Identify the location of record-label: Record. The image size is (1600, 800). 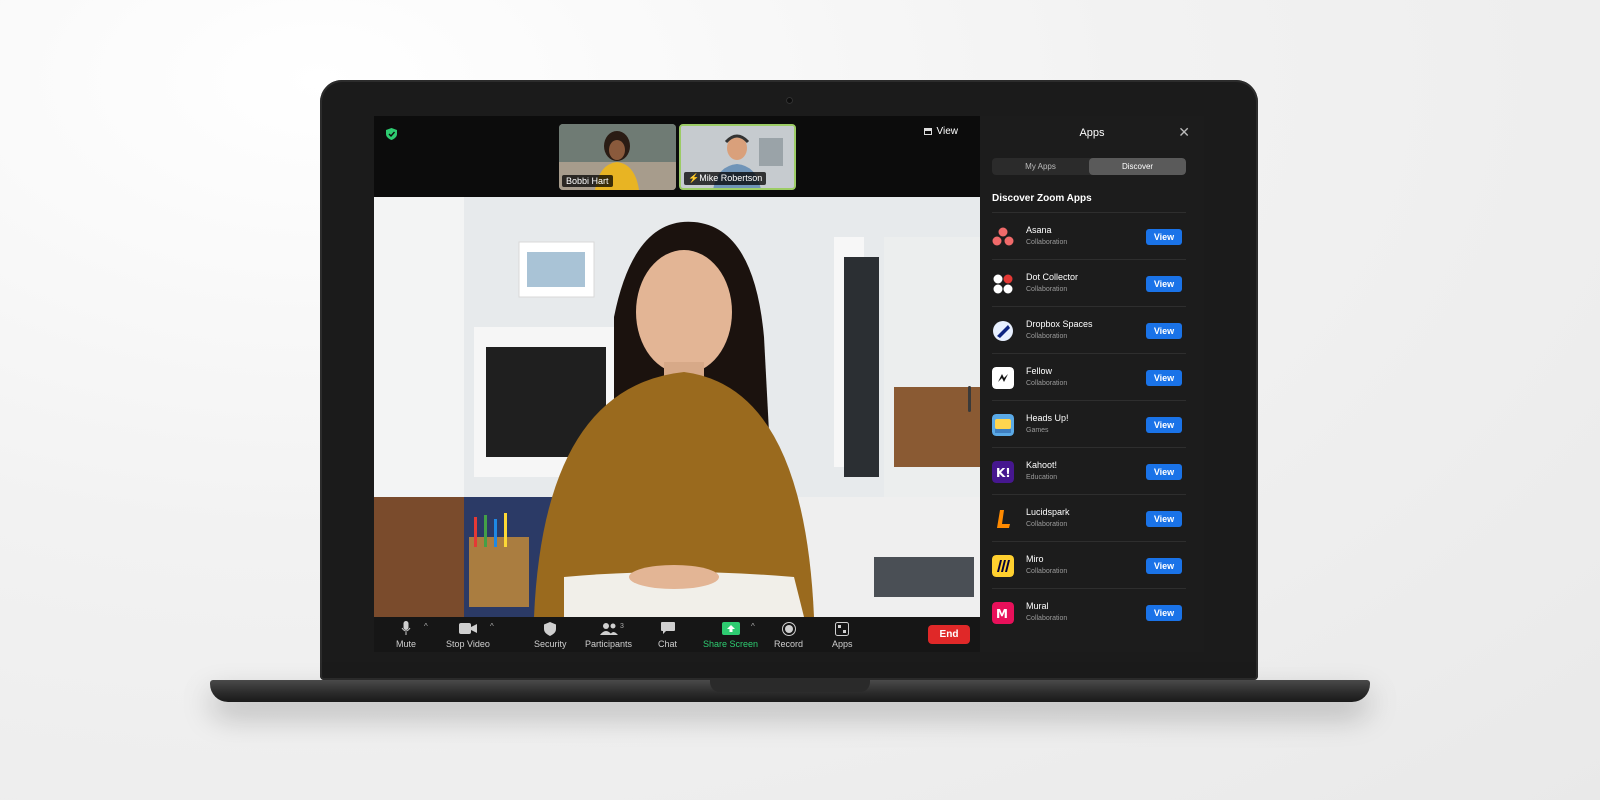
(789, 644).